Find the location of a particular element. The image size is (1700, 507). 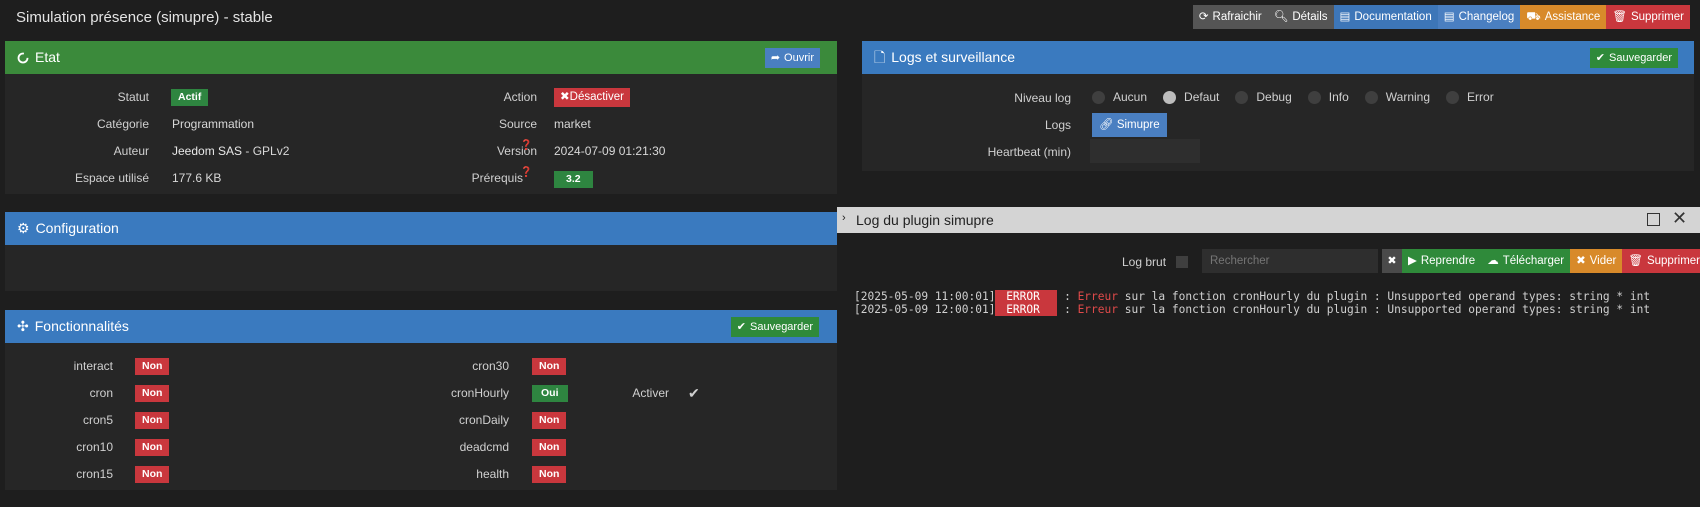

check-circle-icon: ✔ is located at coordinates (741, 327).